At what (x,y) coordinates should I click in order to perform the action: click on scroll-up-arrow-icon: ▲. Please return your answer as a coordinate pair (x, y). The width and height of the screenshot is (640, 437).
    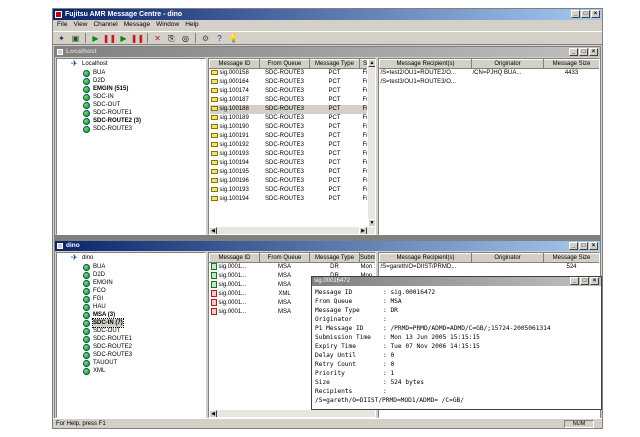
    Looking at the image, I should click on (371, 63).